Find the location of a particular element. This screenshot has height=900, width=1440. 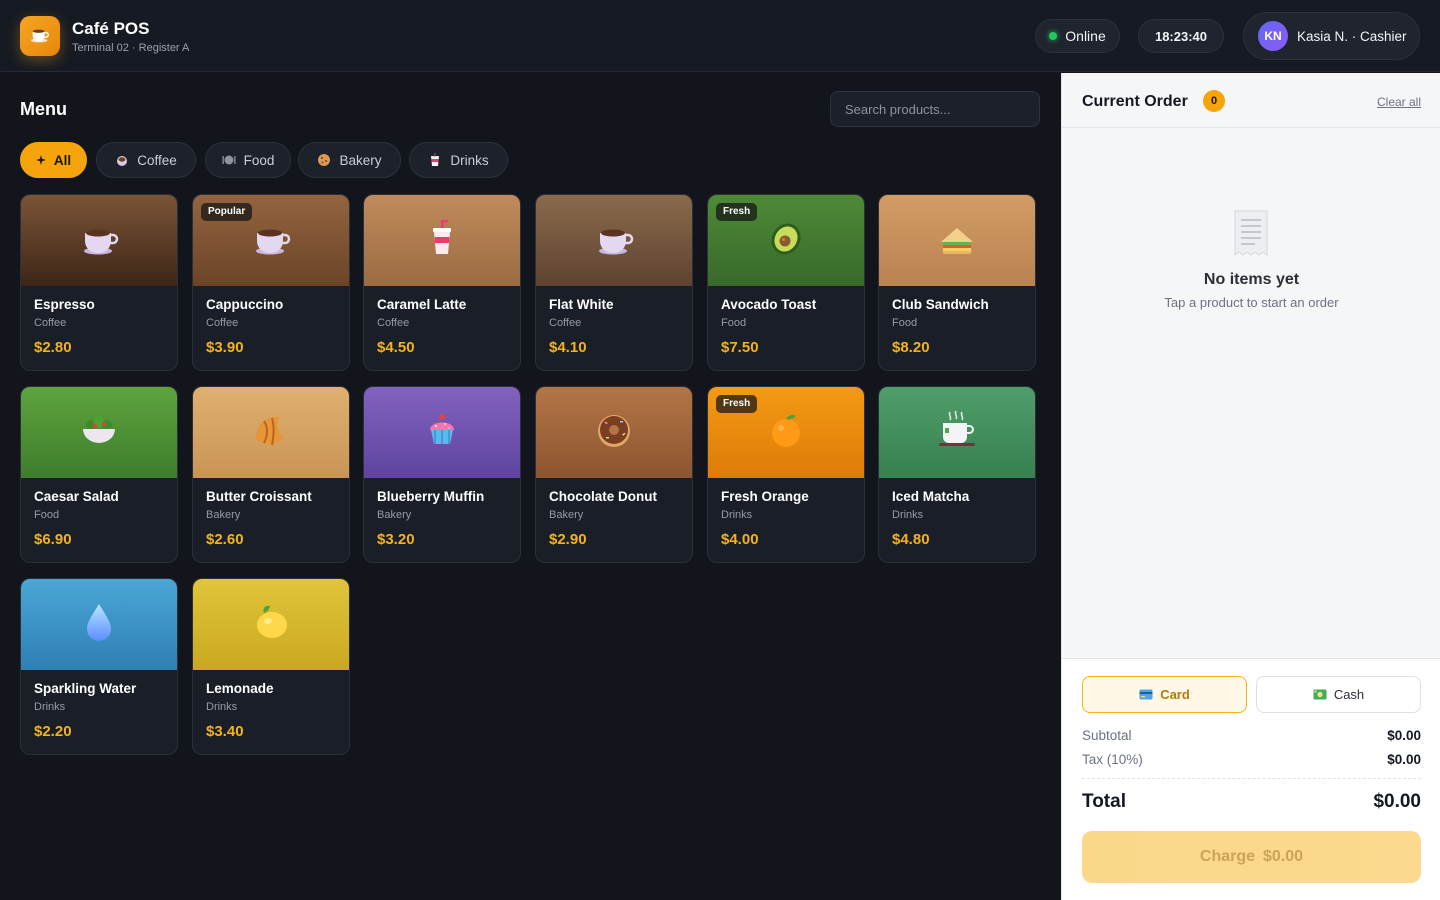

total-label: Total is located at coordinates (1104, 801).